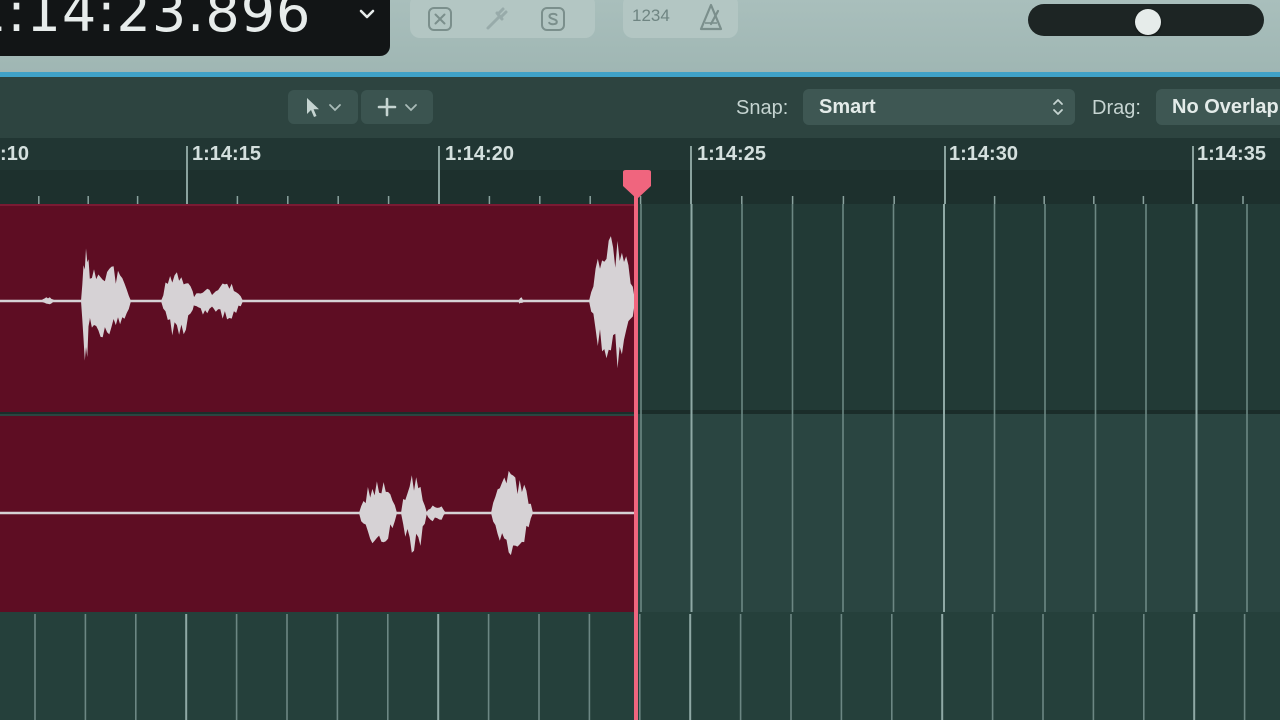 The height and width of the screenshot is (720, 1280). I want to click on slider-knob, so click(1148, 22).